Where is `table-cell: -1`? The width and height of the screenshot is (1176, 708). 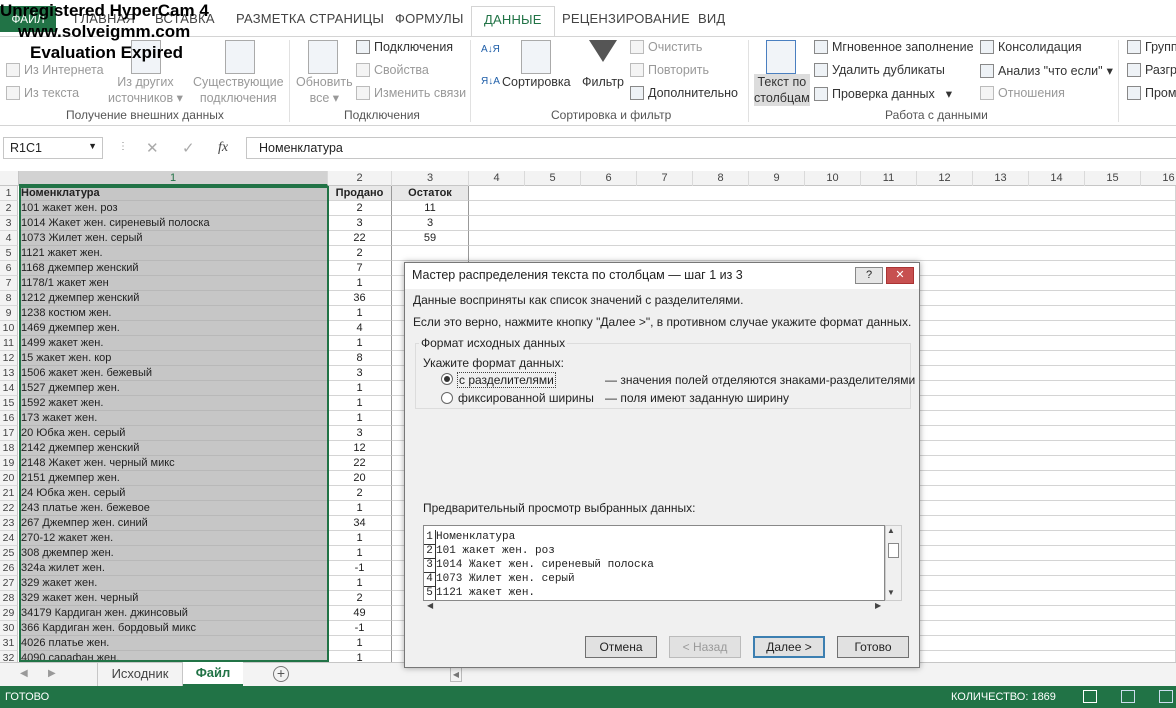 table-cell: -1 is located at coordinates (360, 568).